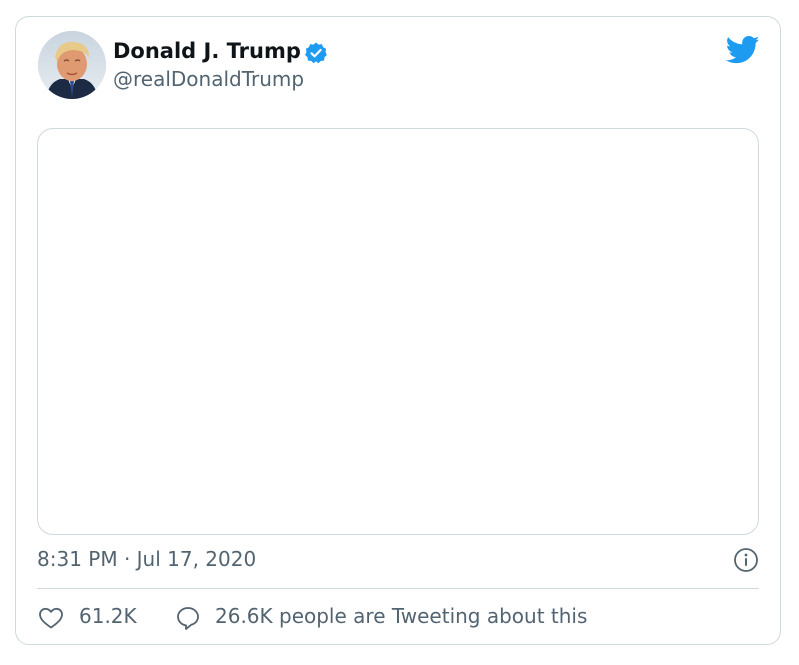 The width and height of the screenshot is (799, 665). What do you see at coordinates (51, 618) in the screenshot?
I see `heart-icon` at bounding box center [51, 618].